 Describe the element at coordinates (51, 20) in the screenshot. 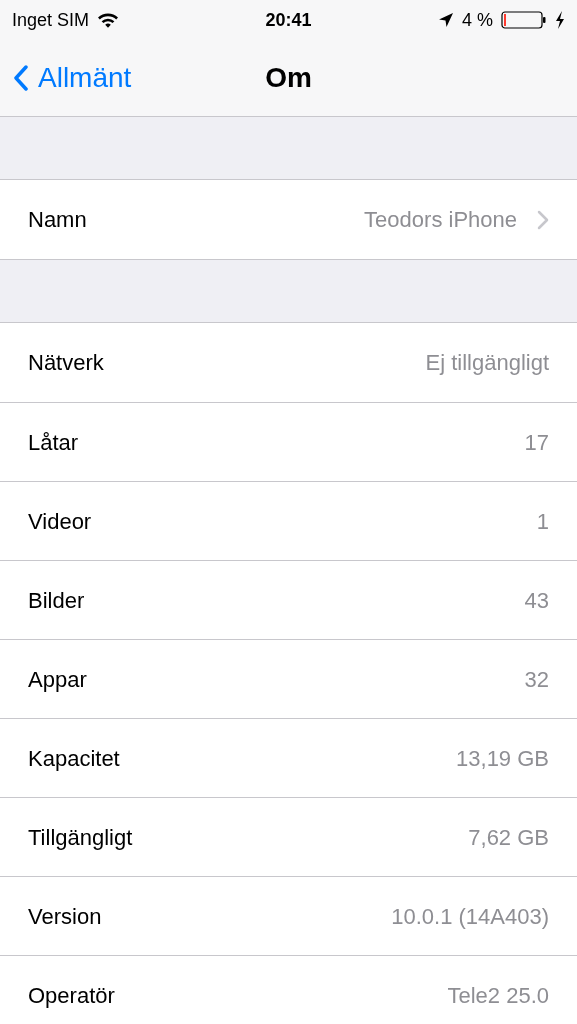

I see `carrier-name: Inget SIM` at that location.